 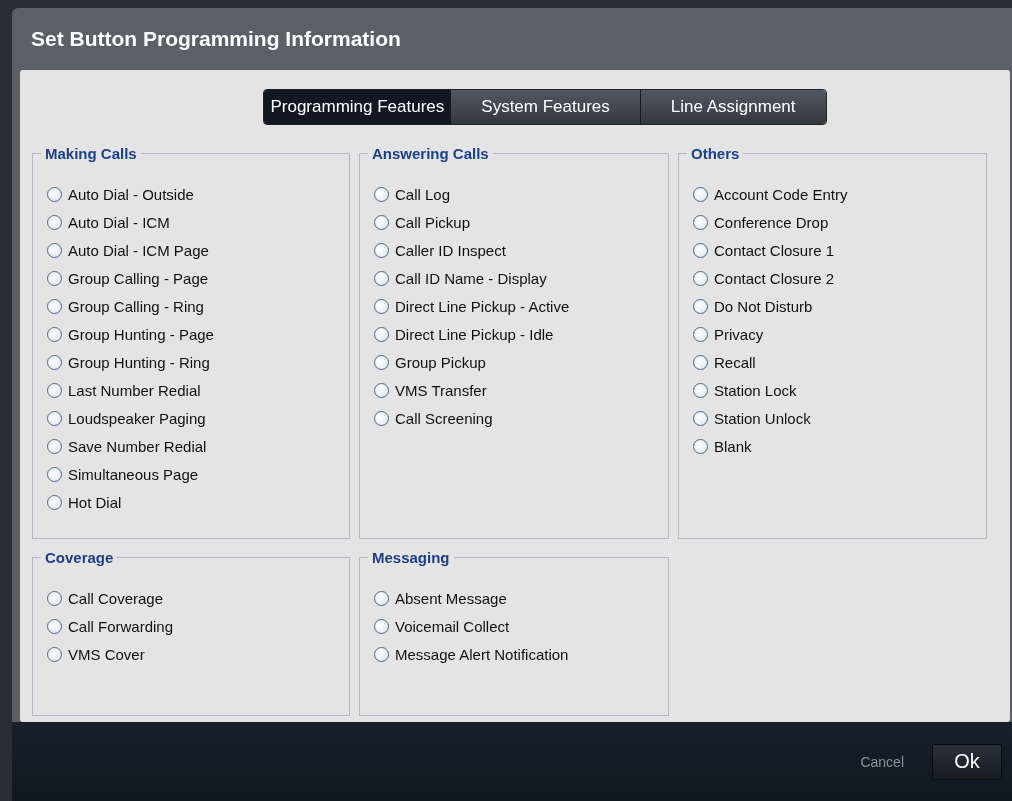 What do you see at coordinates (733, 446) in the screenshot?
I see `option-label: Blank` at bounding box center [733, 446].